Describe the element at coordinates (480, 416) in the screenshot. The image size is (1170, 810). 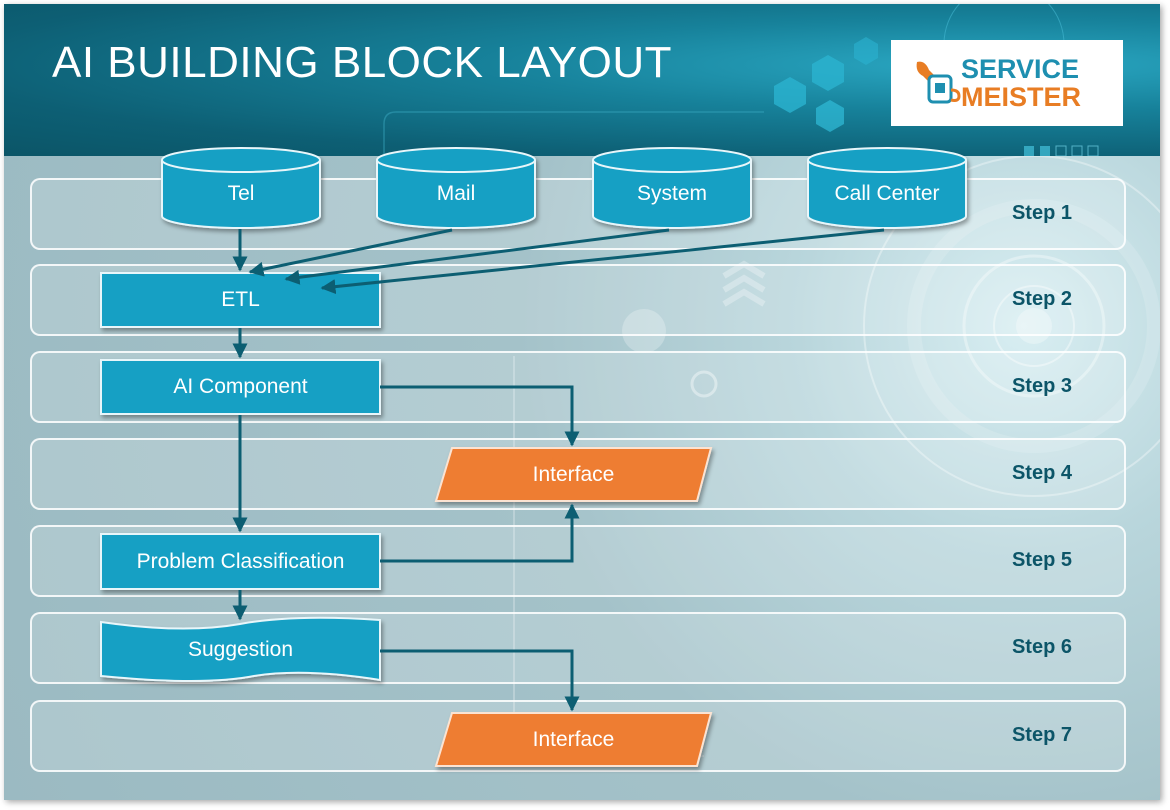
I see `arrow-ai-interface` at that location.